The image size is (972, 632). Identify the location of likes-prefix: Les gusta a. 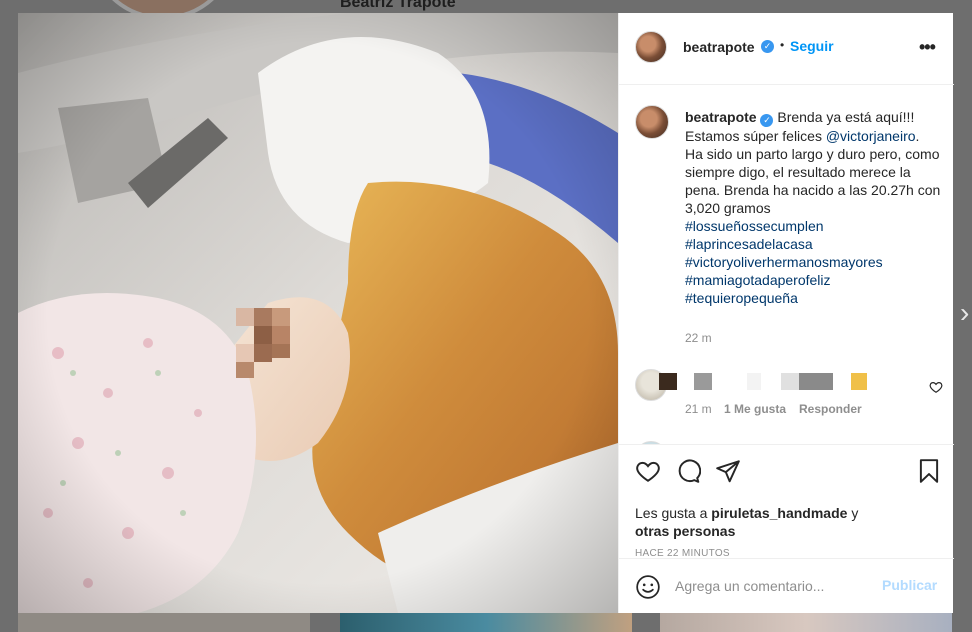
(673, 513).